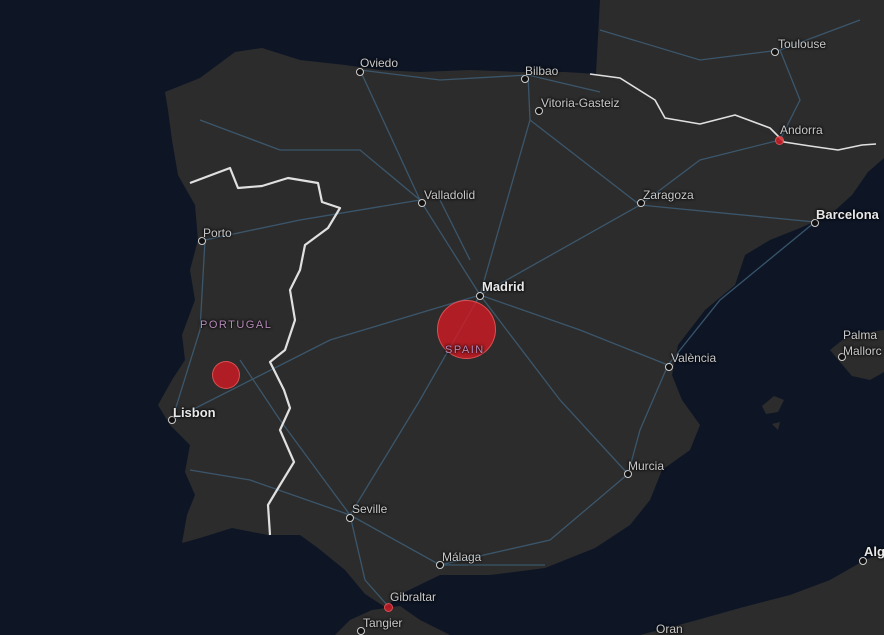 The image size is (884, 635). What do you see at coordinates (503, 286) in the screenshot?
I see `madrid-label: Madrid` at bounding box center [503, 286].